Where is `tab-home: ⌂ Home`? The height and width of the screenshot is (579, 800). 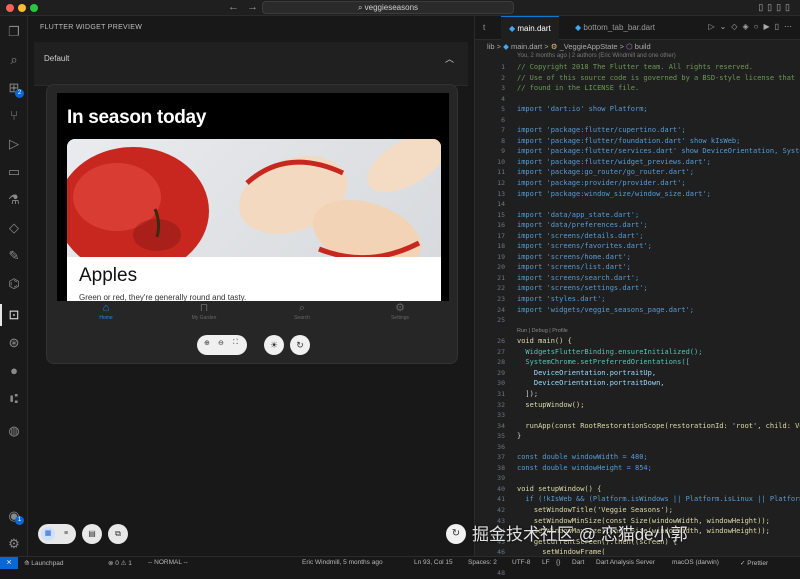 tab-home: ⌂ Home is located at coordinates (106, 315).